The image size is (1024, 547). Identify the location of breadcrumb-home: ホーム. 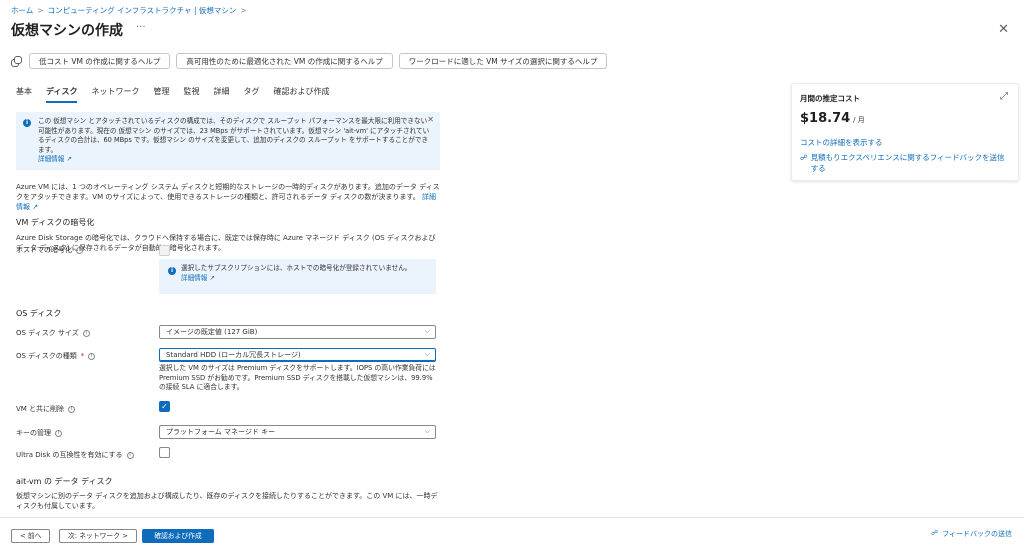
(22, 10).